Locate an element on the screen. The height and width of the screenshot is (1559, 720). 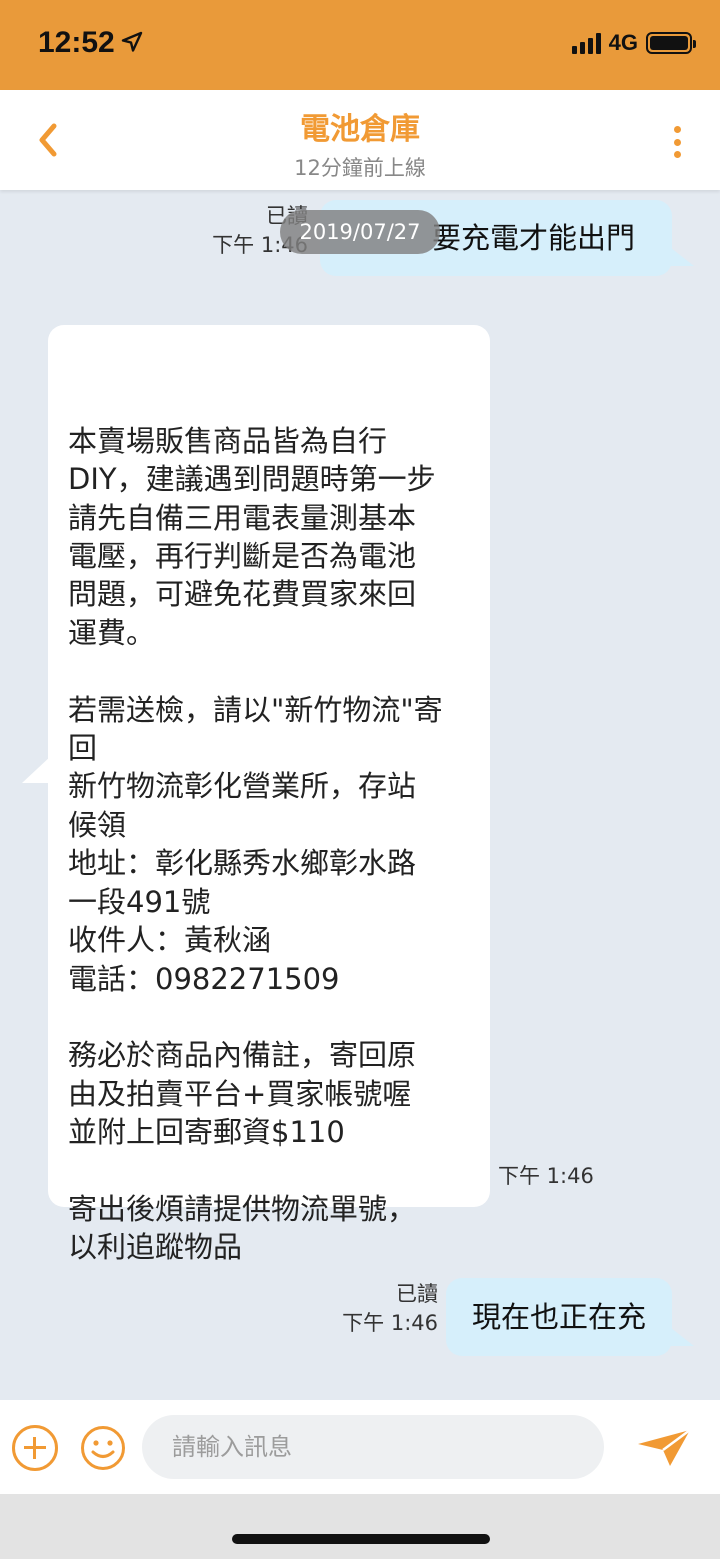
message-text: 要充電才能出門 is located at coordinates (534, 238).